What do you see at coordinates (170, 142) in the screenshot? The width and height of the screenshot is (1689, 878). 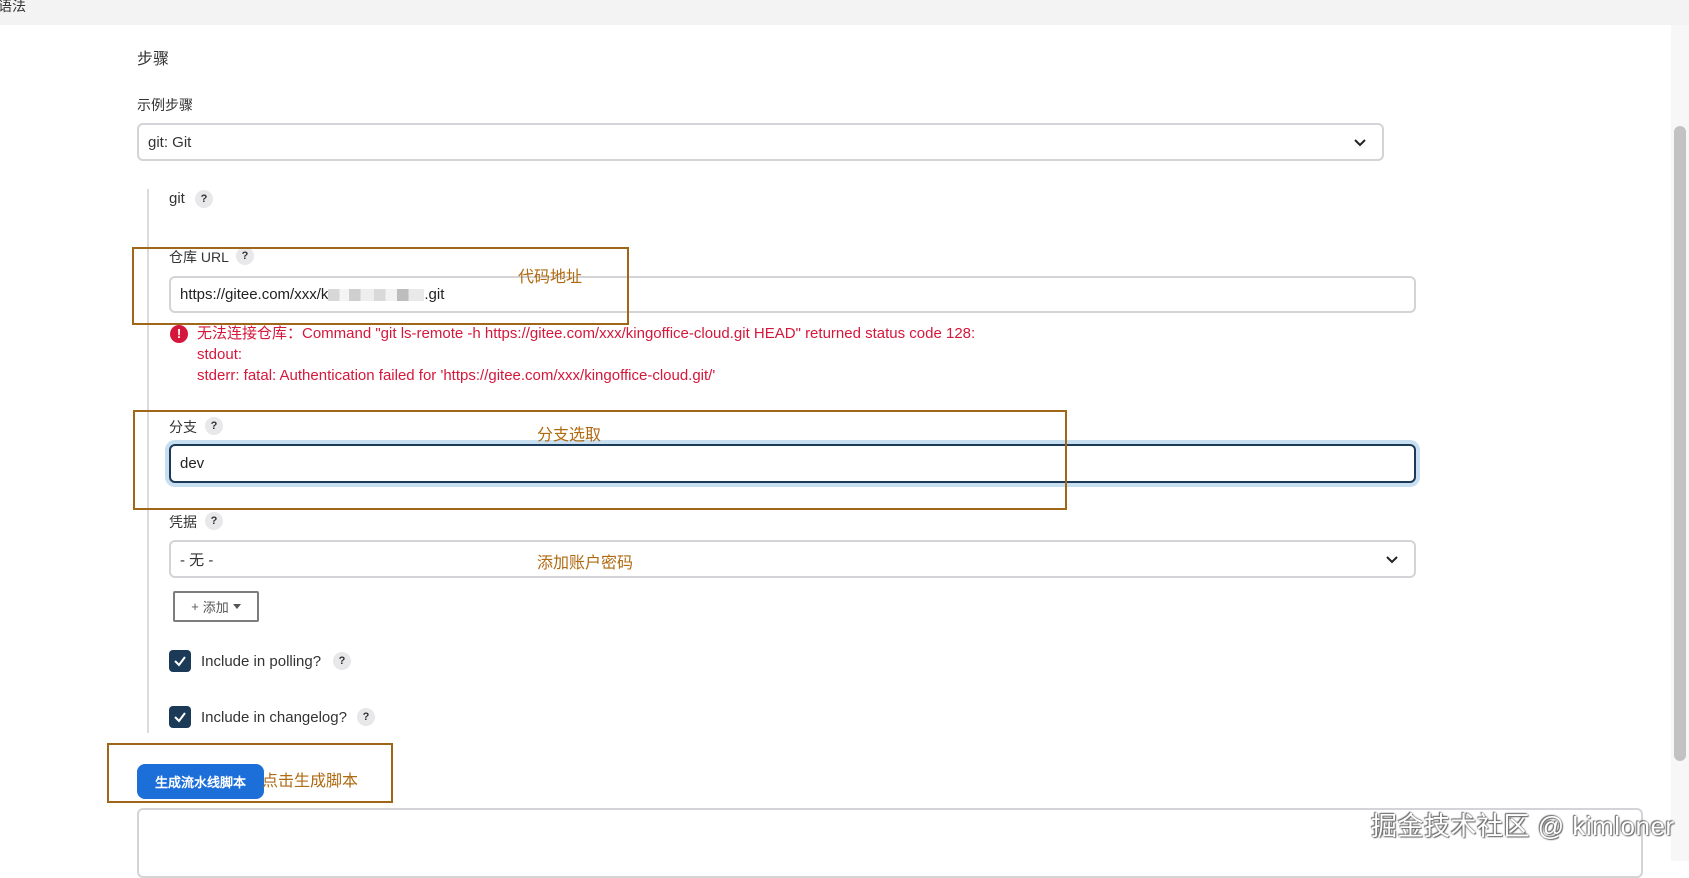 I see `sample-step-value: git: Git` at bounding box center [170, 142].